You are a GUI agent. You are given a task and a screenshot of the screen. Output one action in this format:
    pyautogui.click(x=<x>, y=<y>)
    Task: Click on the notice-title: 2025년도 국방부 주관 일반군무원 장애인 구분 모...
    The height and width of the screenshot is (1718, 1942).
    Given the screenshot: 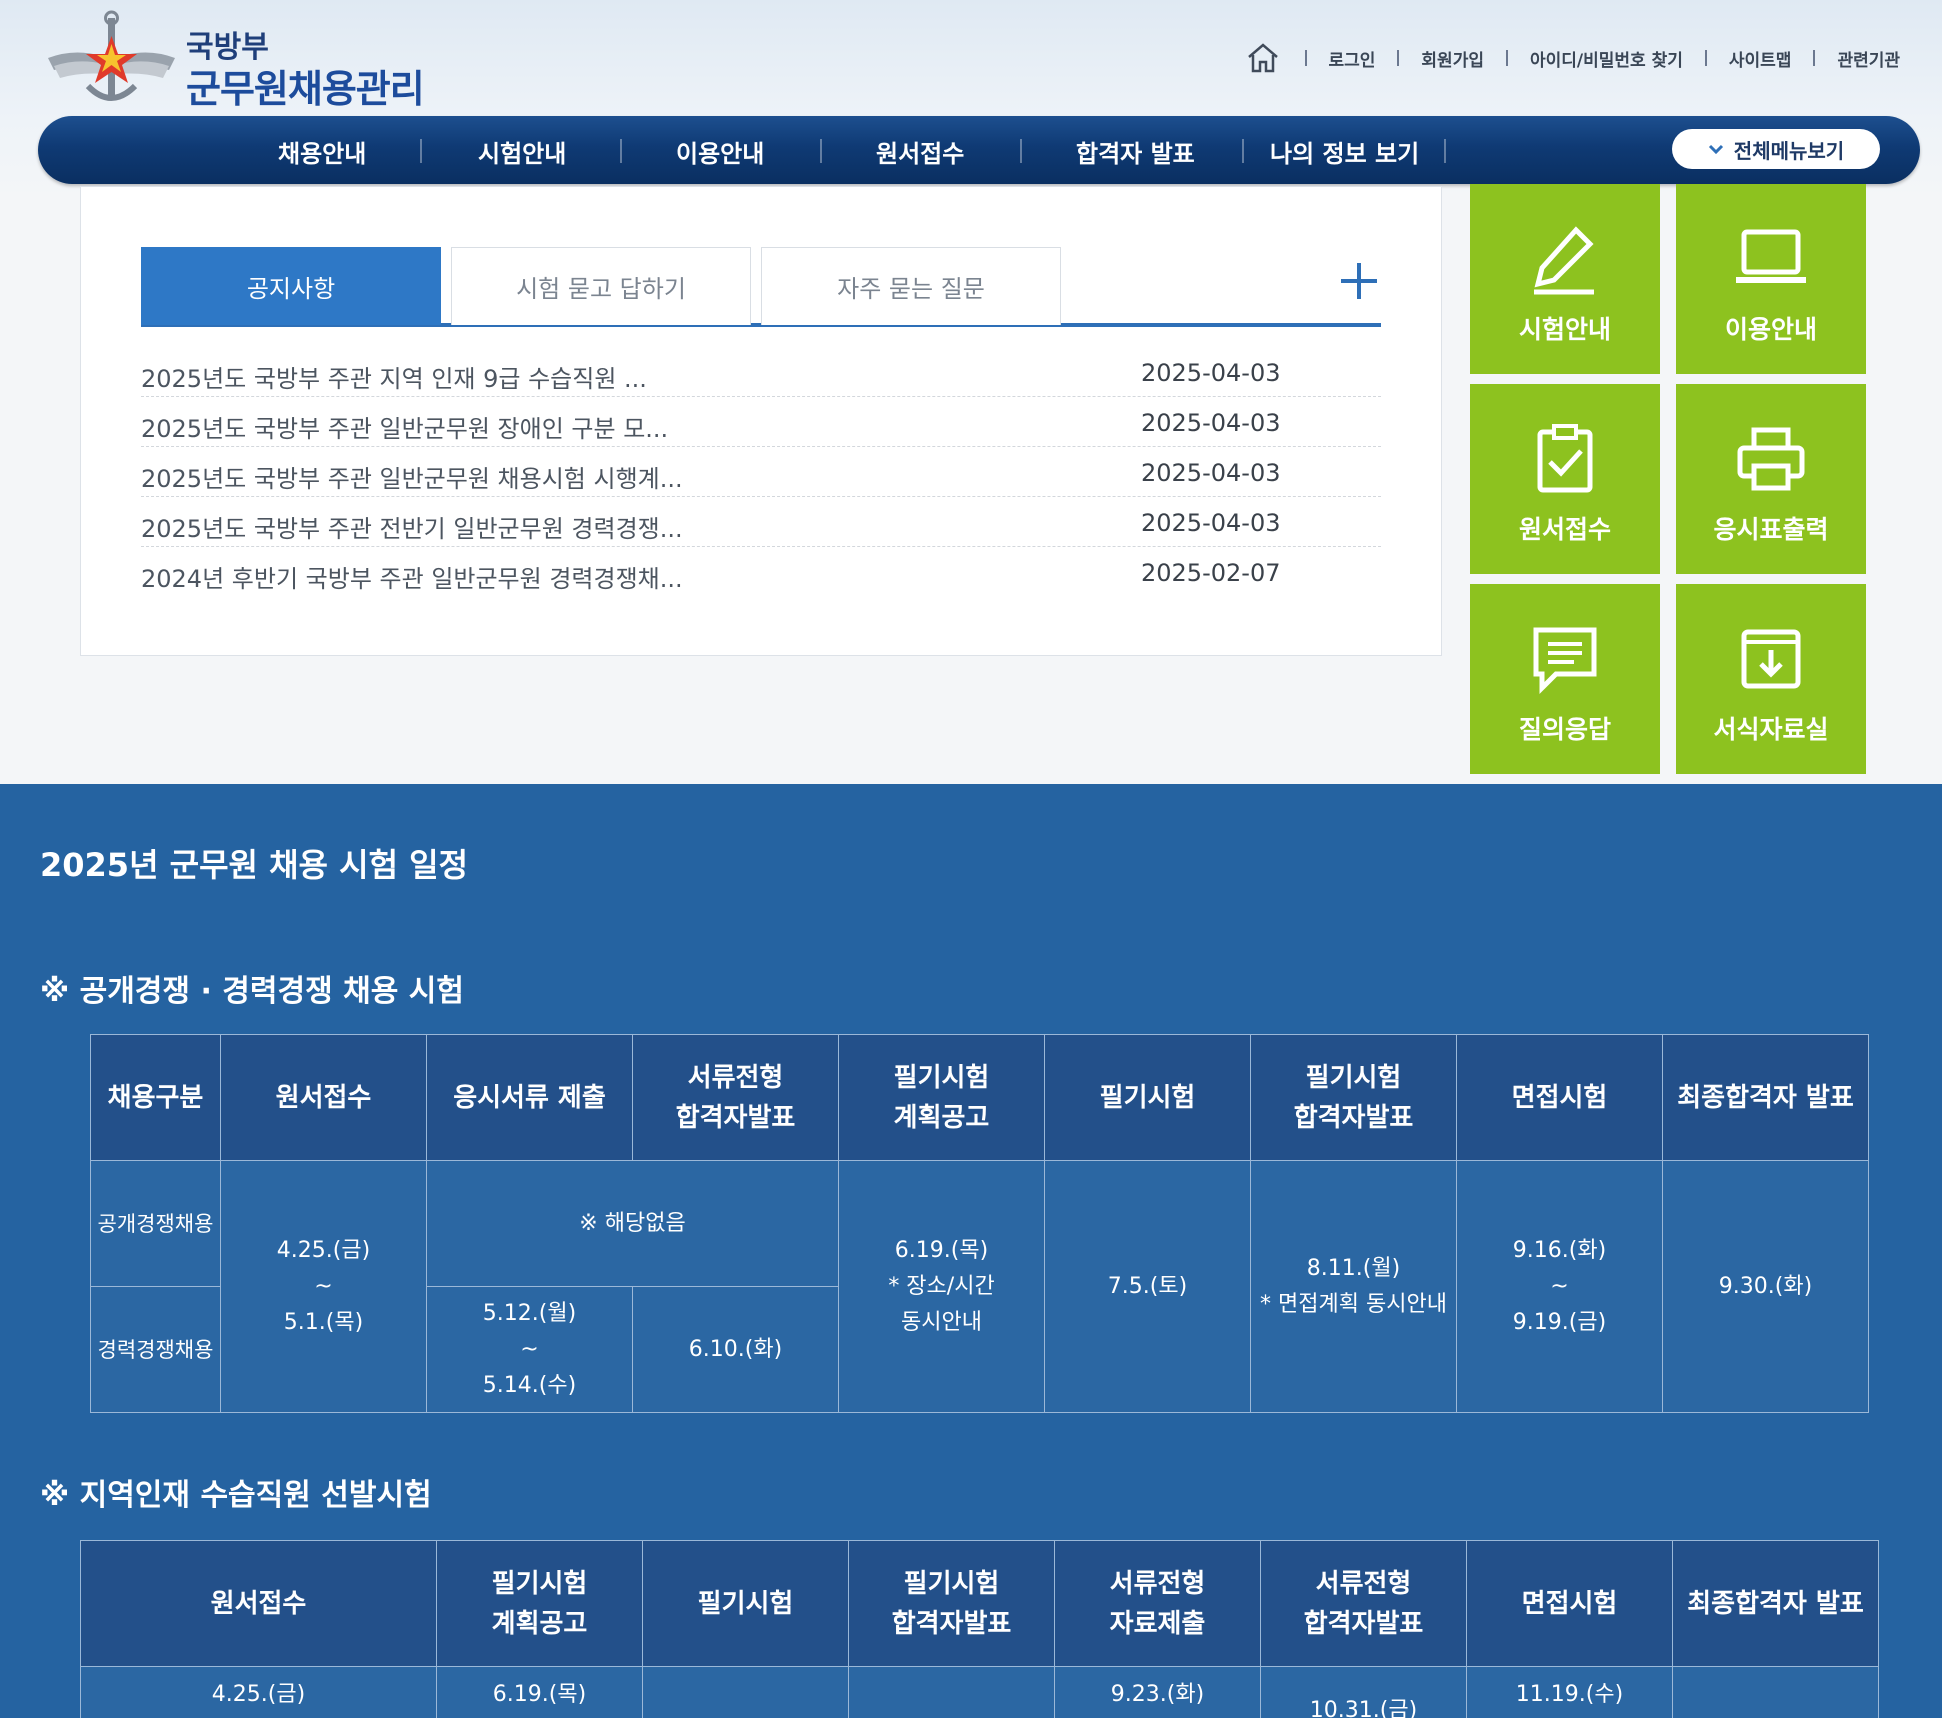 What is the action you would take?
    pyautogui.click(x=404, y=426)
    